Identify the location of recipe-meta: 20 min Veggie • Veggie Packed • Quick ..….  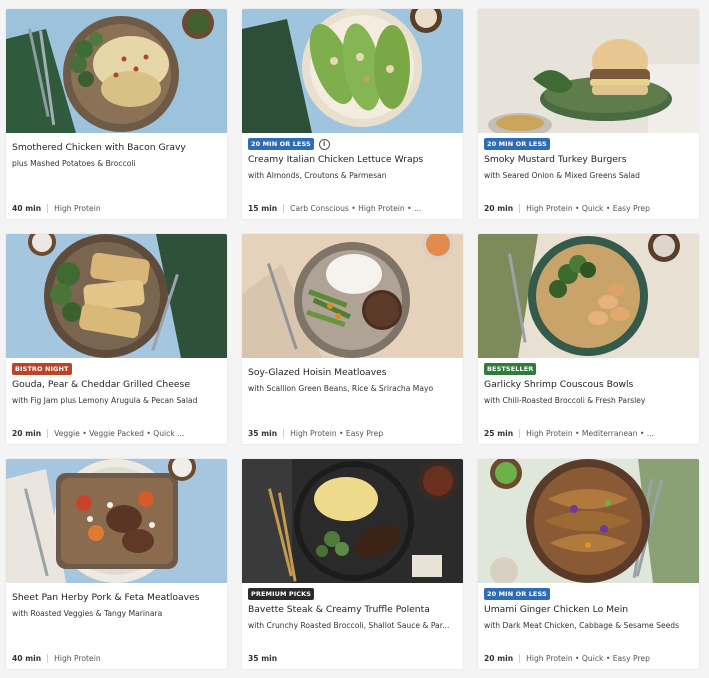
(98, 433).